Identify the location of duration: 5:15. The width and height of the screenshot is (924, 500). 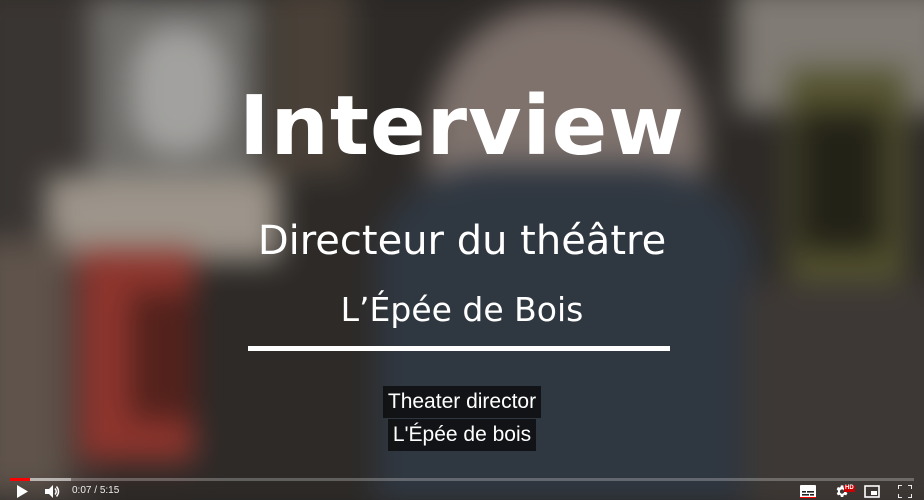
(109, 490).